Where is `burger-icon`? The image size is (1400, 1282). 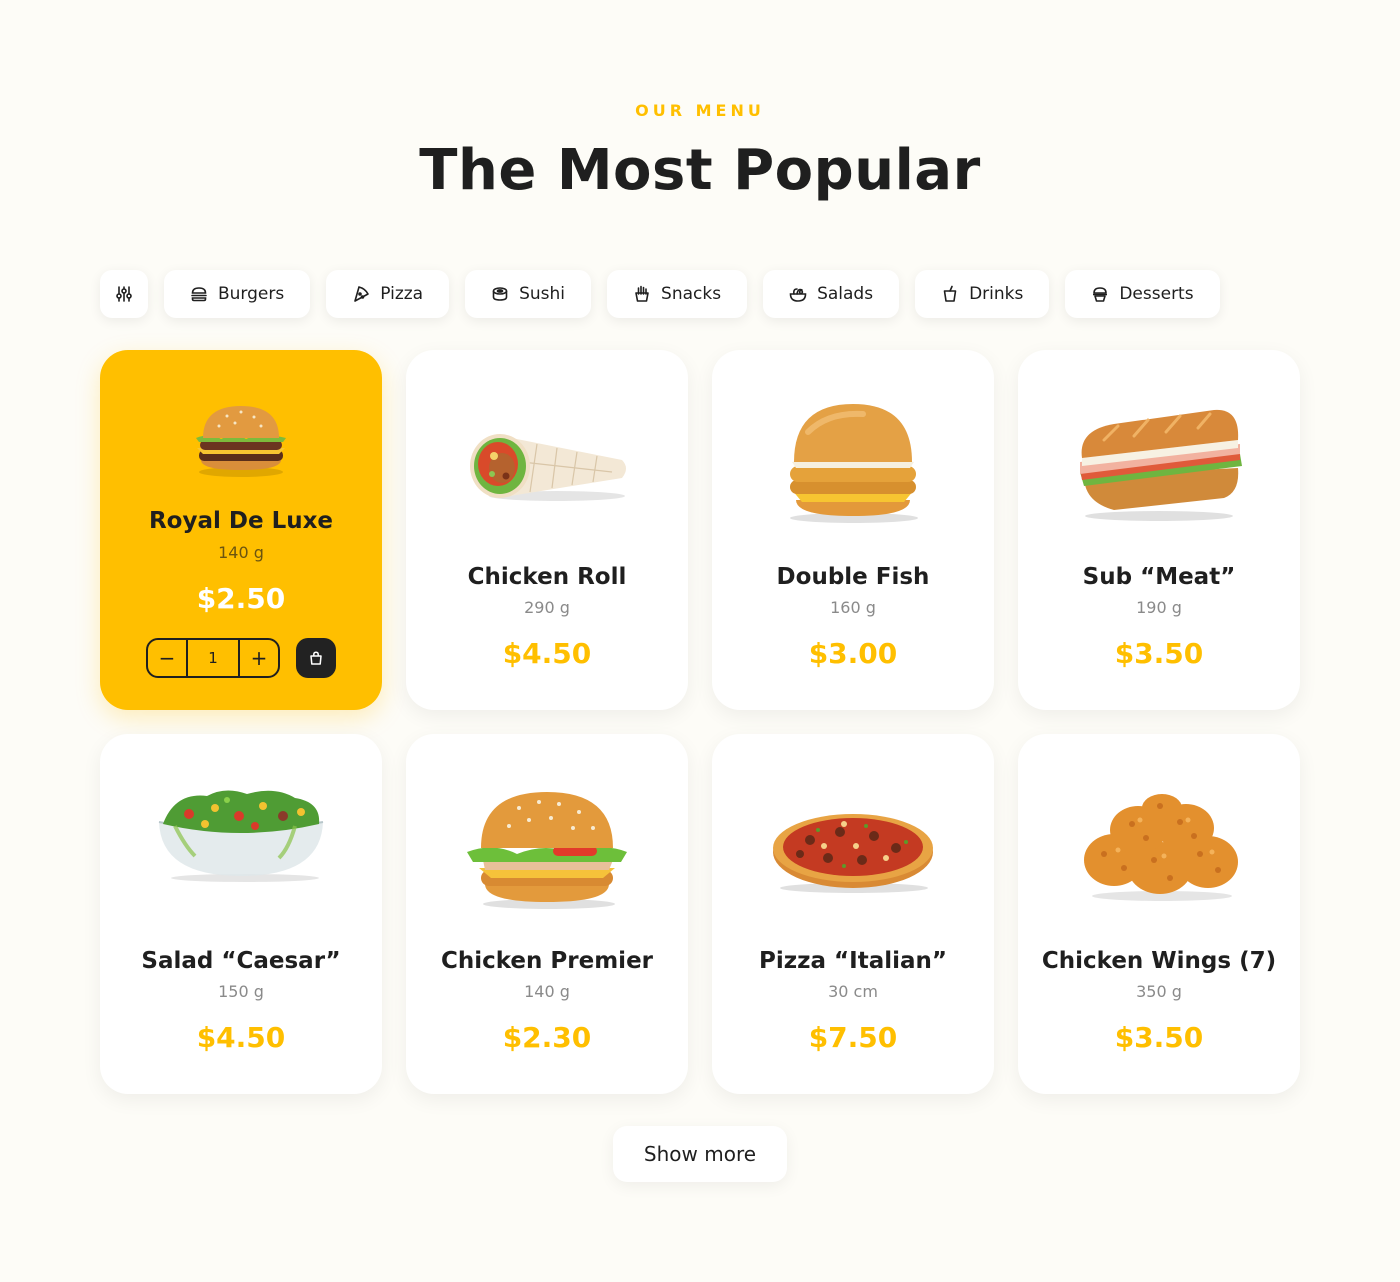
burger-icon is located at coordinates (199, 294).